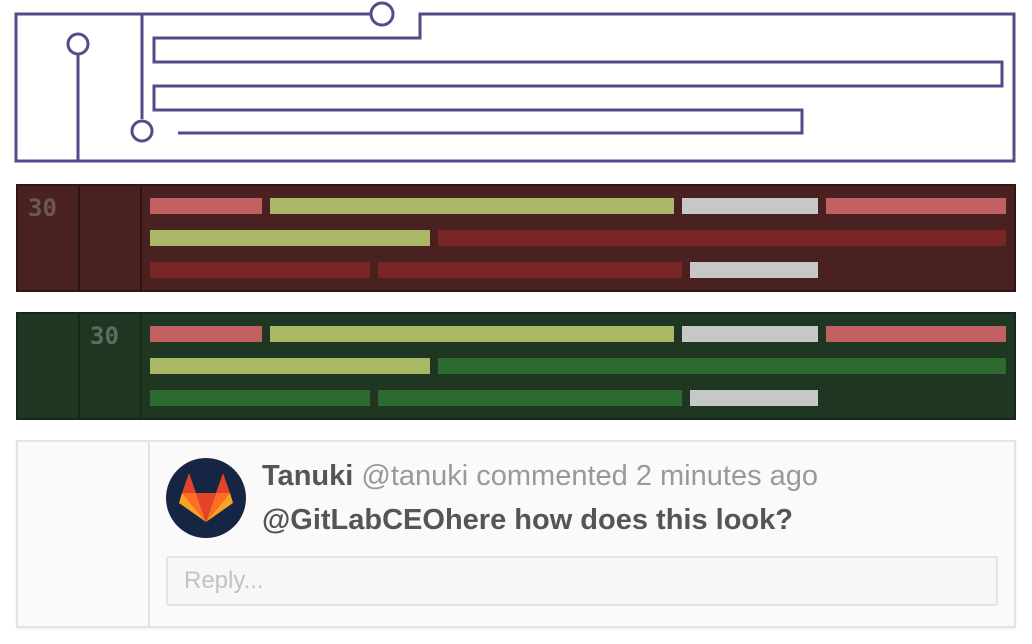 This screenshot has width=1032, height=644. What do you see at coordinates (307, 476) in the screenshot?
I see `author-name: Tanuki` at bounding box center [307, 476].